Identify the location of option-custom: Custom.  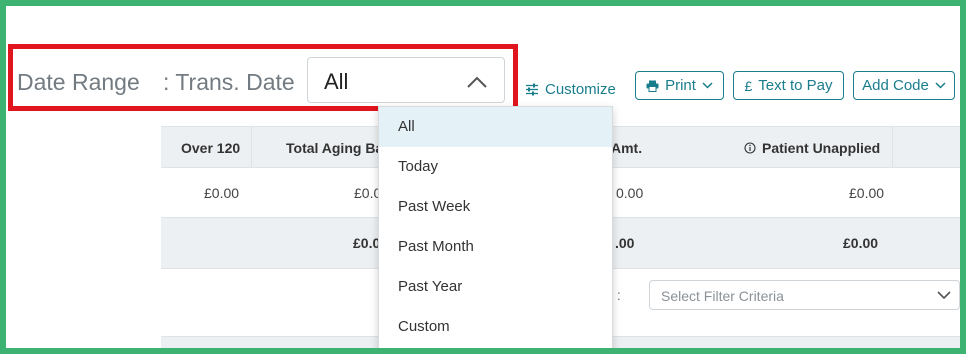
(495, 327).